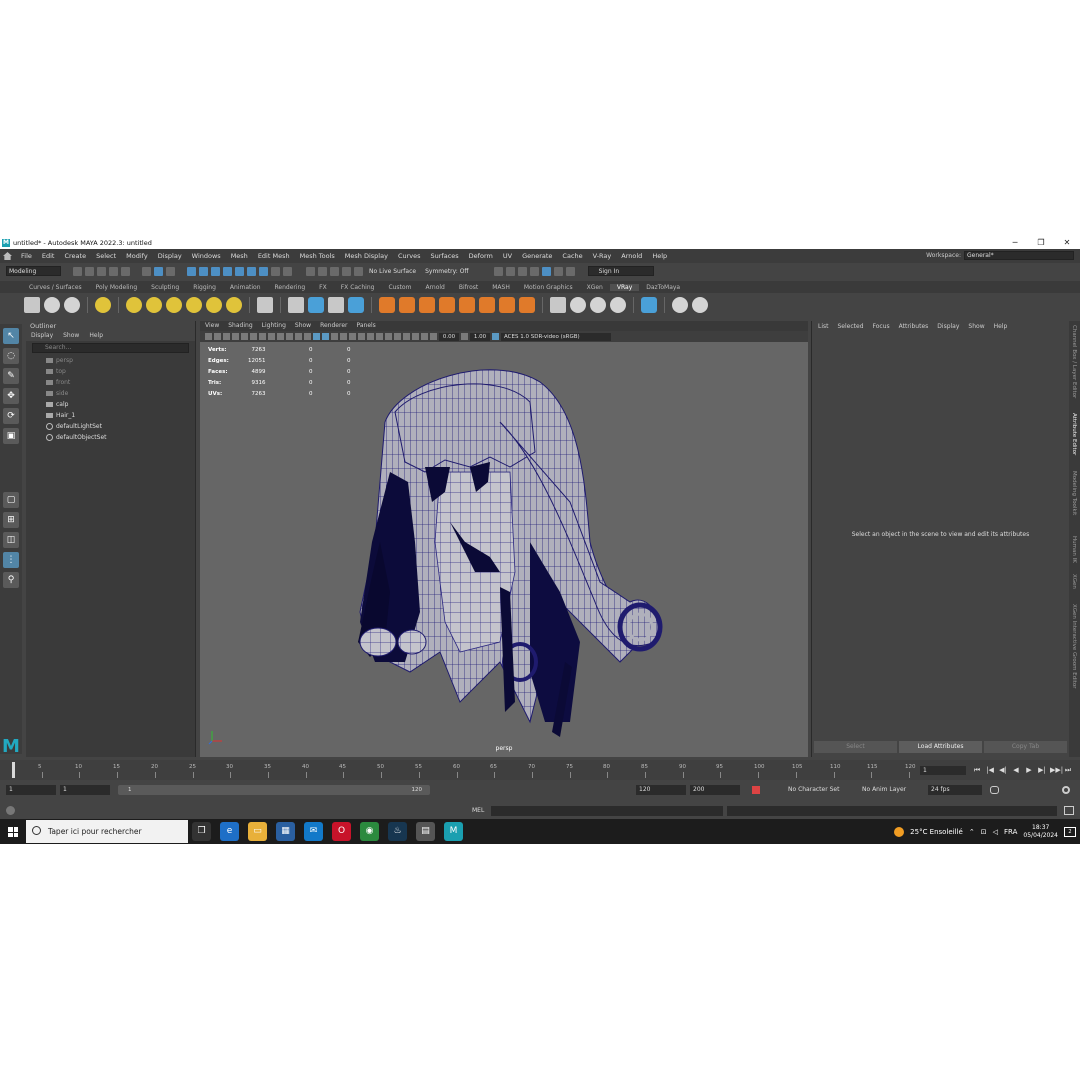 The width and height of the screenshot is (1080, 1080). Describe the element at coordinates (1003, 770) in the screenshot. I see `step-back-frame-button: ◀|` at that location.